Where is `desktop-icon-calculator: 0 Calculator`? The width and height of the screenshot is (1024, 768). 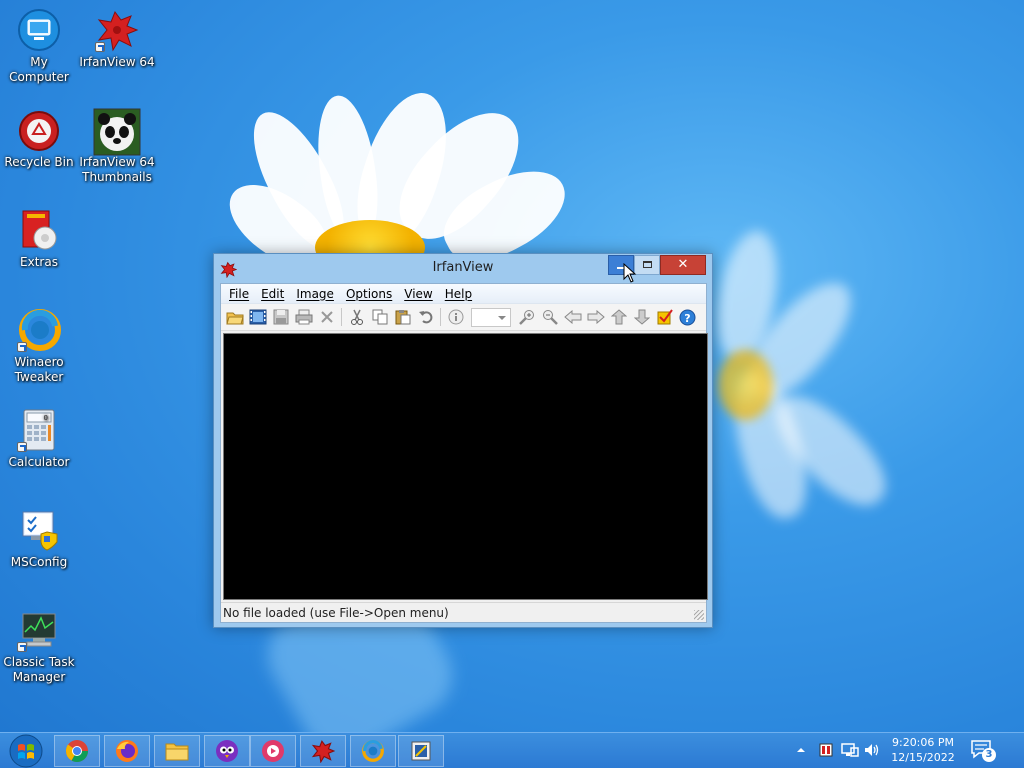
desktop-icon-calculator: 0 Calculator is located at coordinates (39, 439).